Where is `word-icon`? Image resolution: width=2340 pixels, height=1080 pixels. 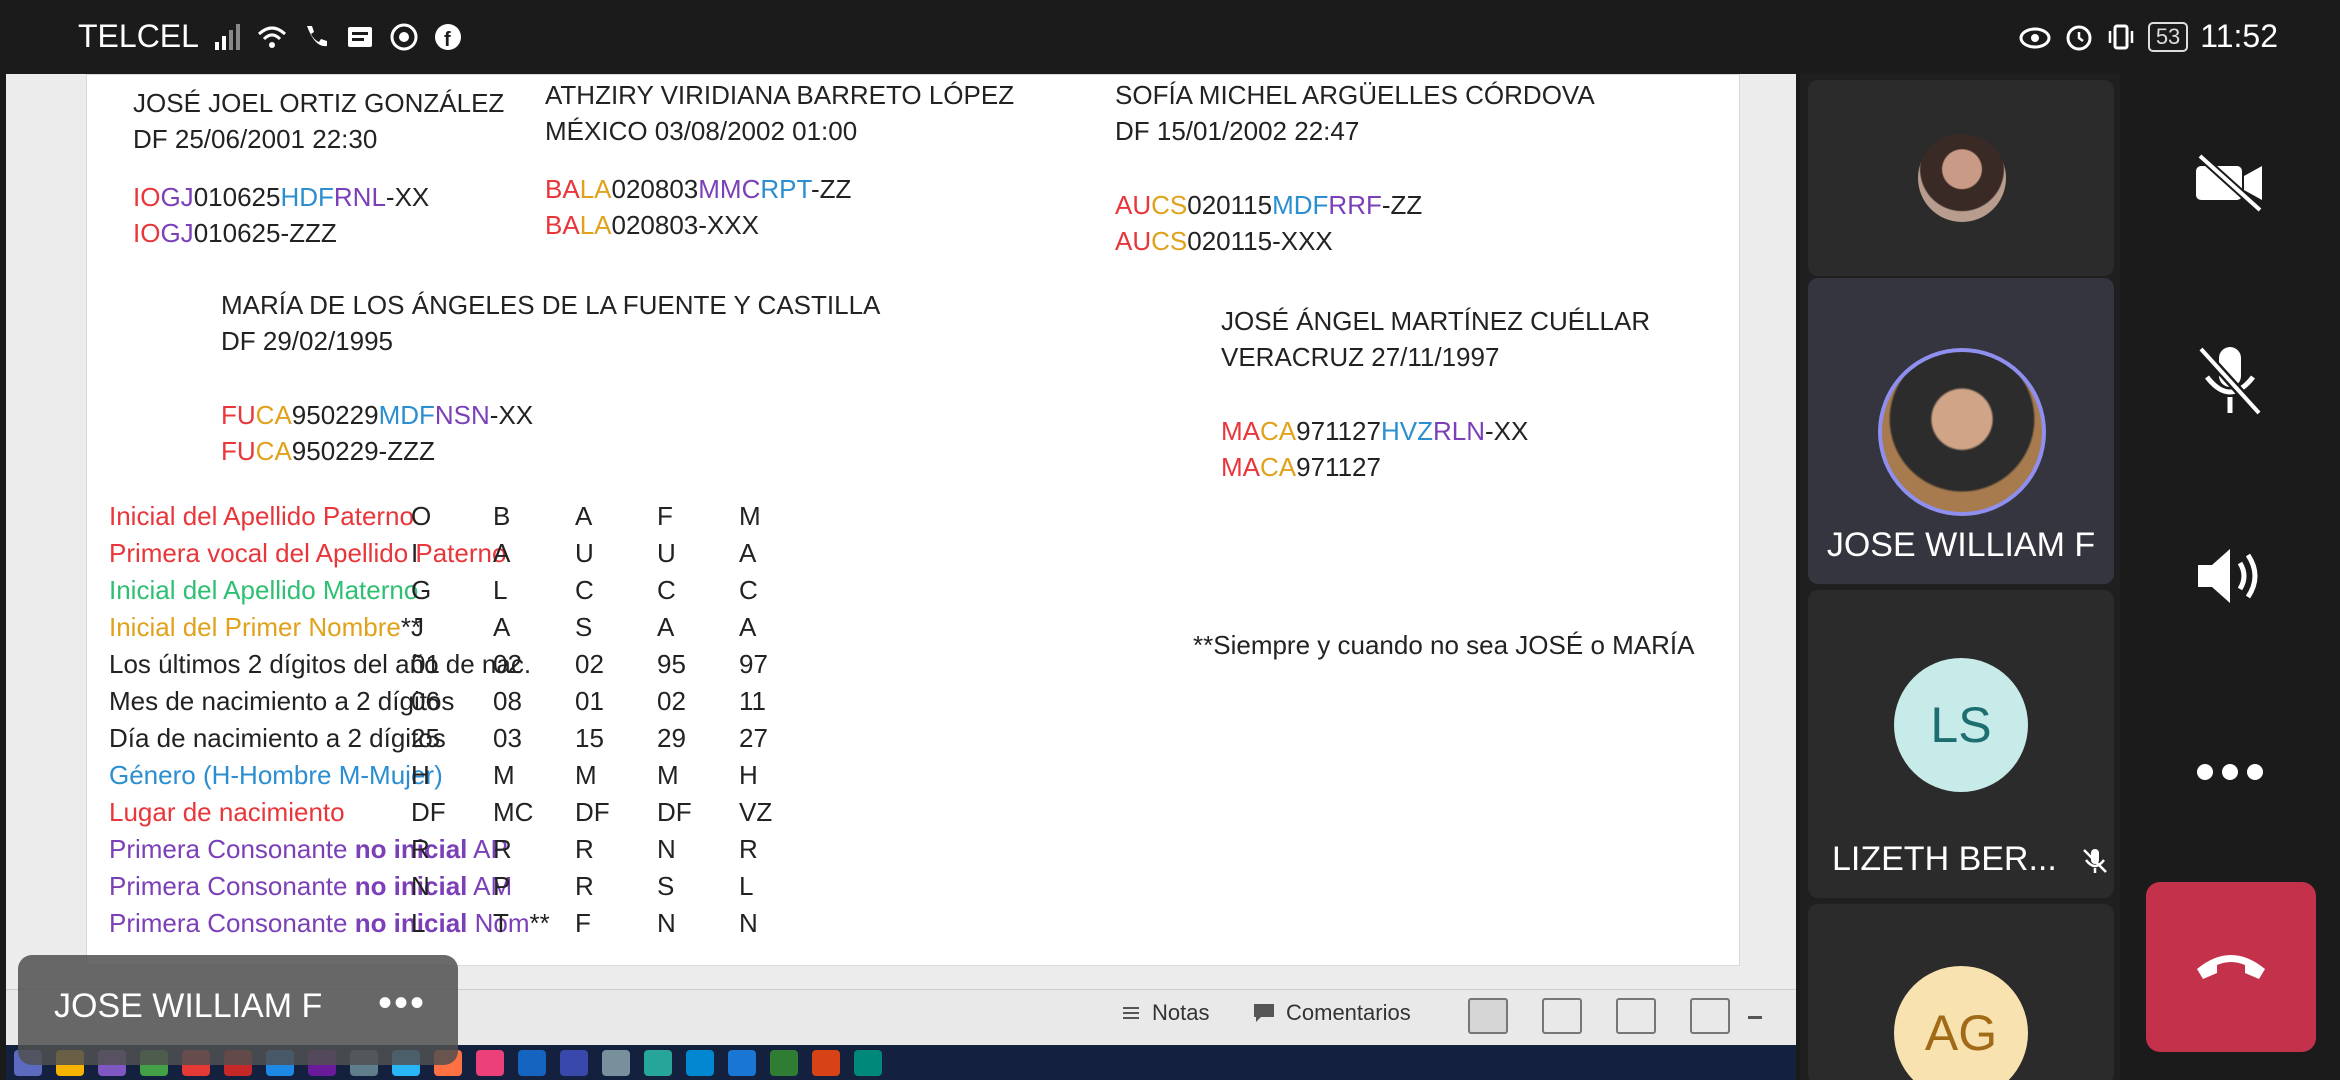
word-icon is located at coordinates (742, 1062).